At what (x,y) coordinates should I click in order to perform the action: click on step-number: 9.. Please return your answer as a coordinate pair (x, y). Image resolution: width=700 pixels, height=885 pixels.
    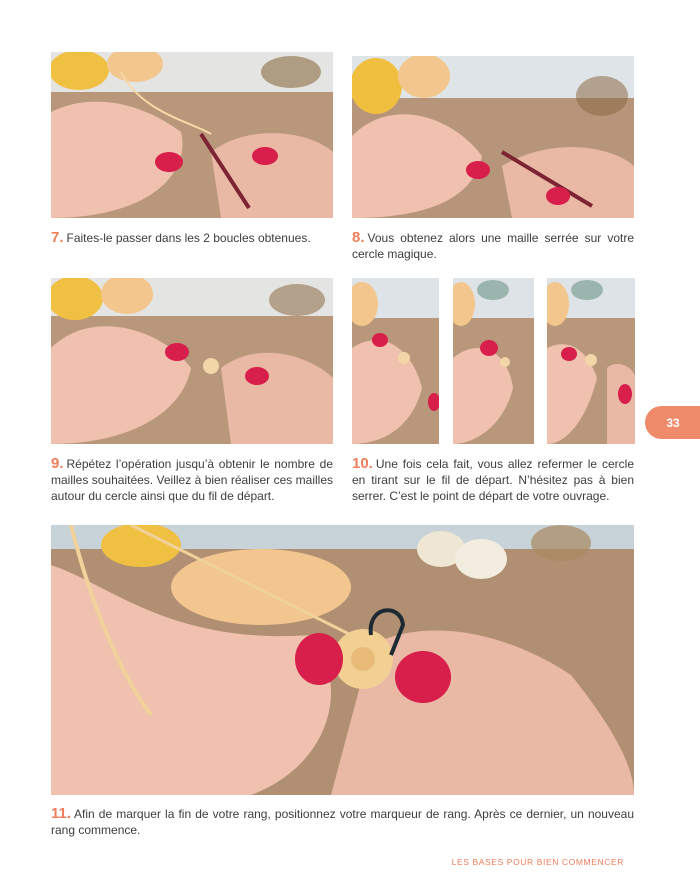
    Looking at the image, I should click on (57, 463).